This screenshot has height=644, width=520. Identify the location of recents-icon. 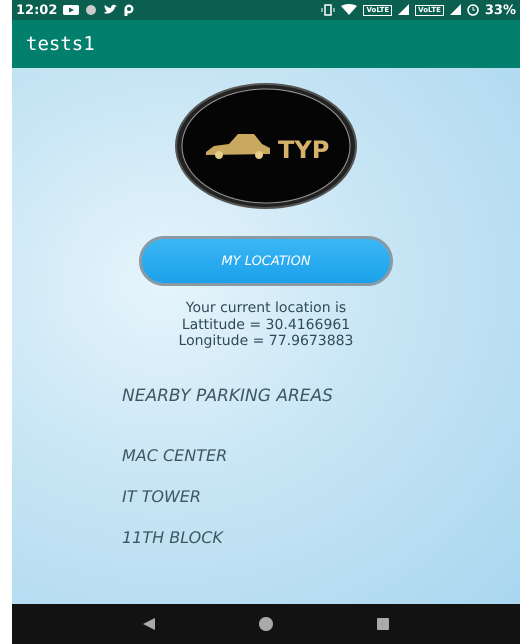
(382, 624).